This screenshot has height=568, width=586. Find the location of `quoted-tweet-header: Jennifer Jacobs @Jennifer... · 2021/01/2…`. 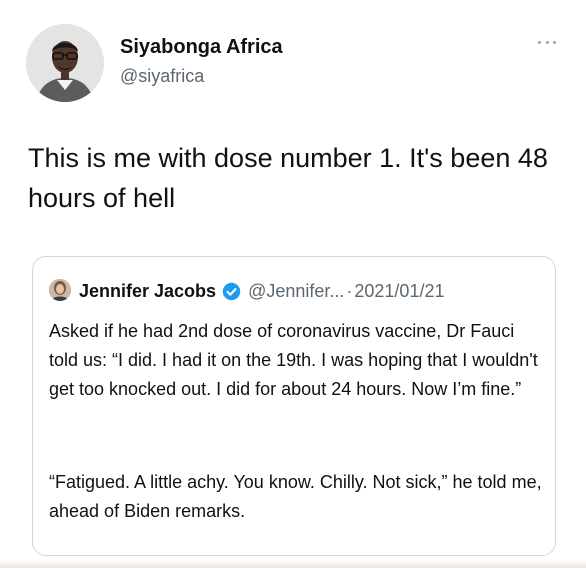

quoted-tweet-header: Jennifer Jacobs @Jennifer... · 2021/01/2… is located at coordinates (261, 291).